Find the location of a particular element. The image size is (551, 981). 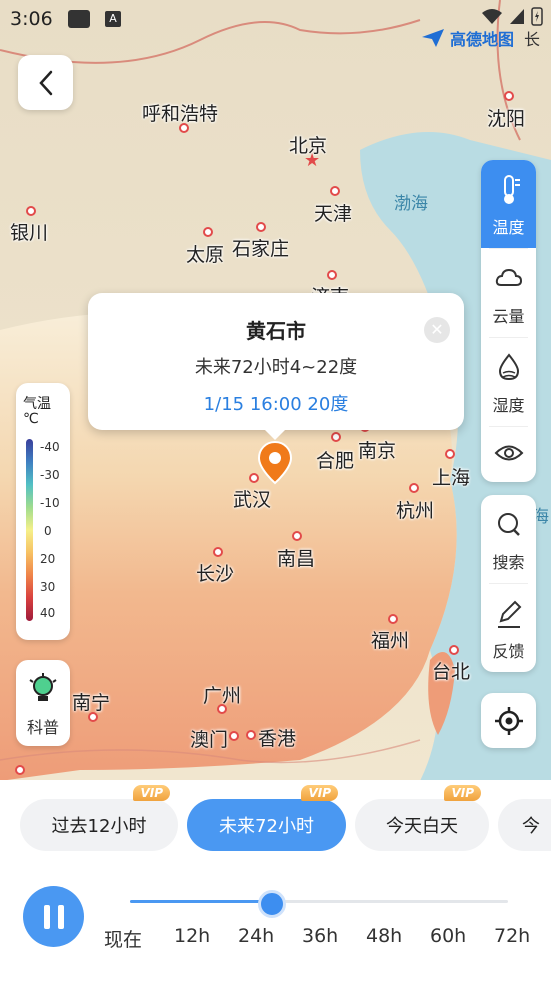

layer-humidity: 湿度 is located at coordinates (508, 382).